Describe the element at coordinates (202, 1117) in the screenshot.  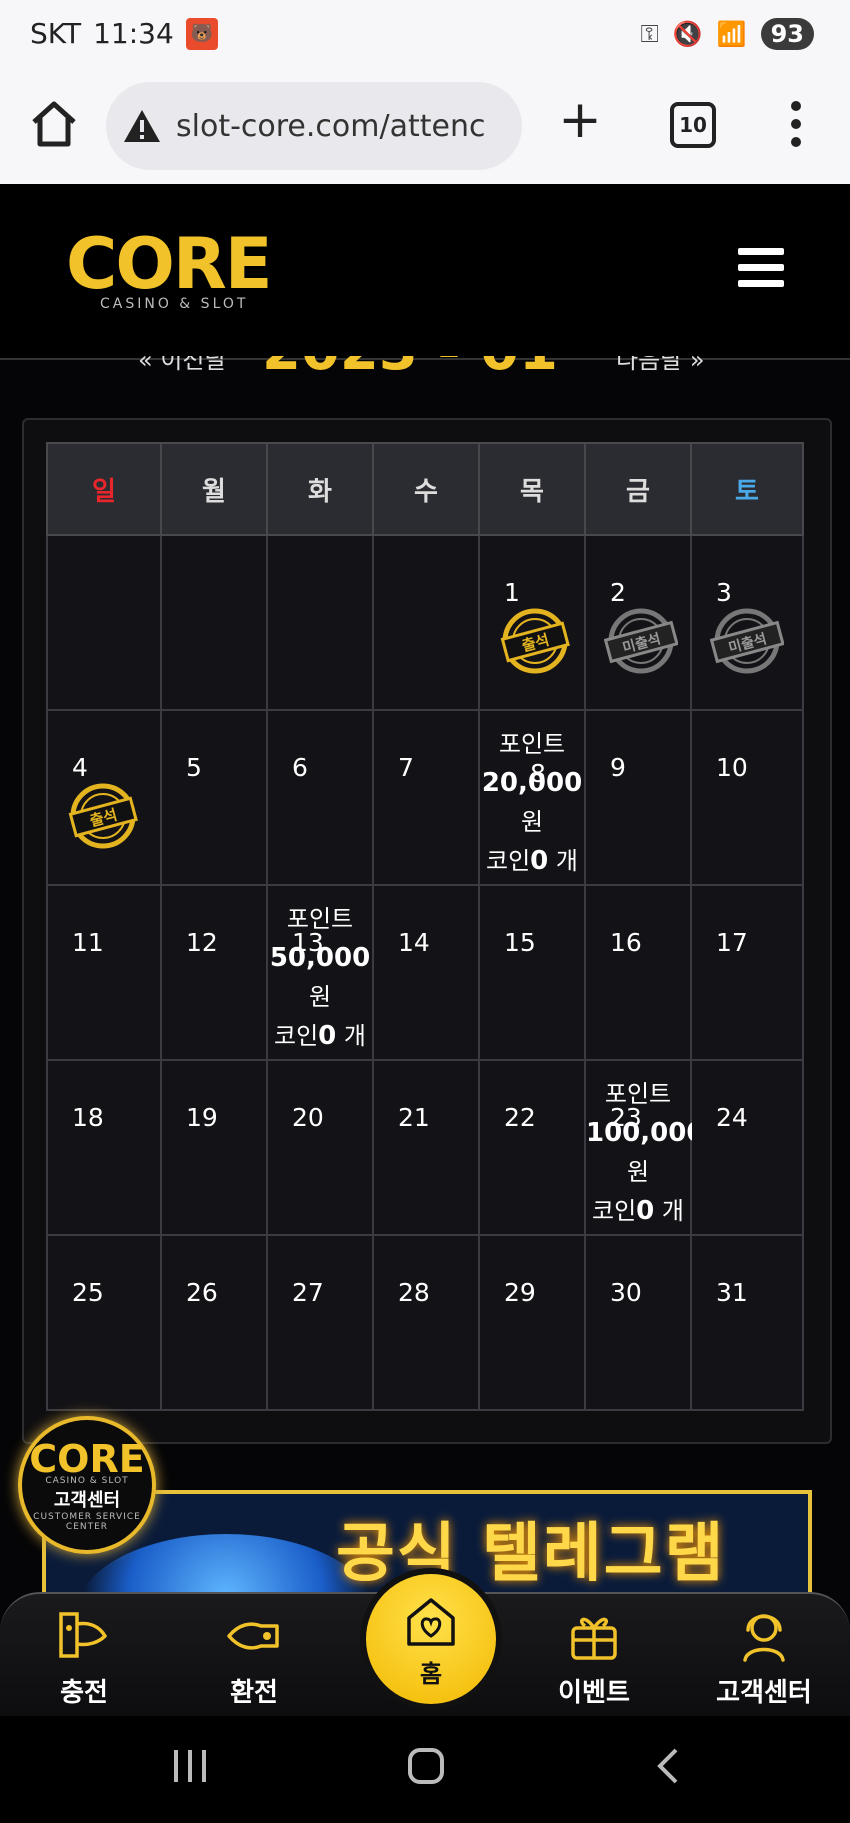
I see `day-number: 19` at that location.